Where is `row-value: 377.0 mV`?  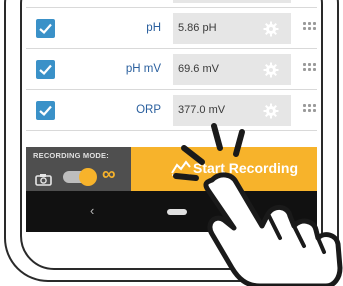 row-value: 377.0 mV is located at coordinates (202, 110).